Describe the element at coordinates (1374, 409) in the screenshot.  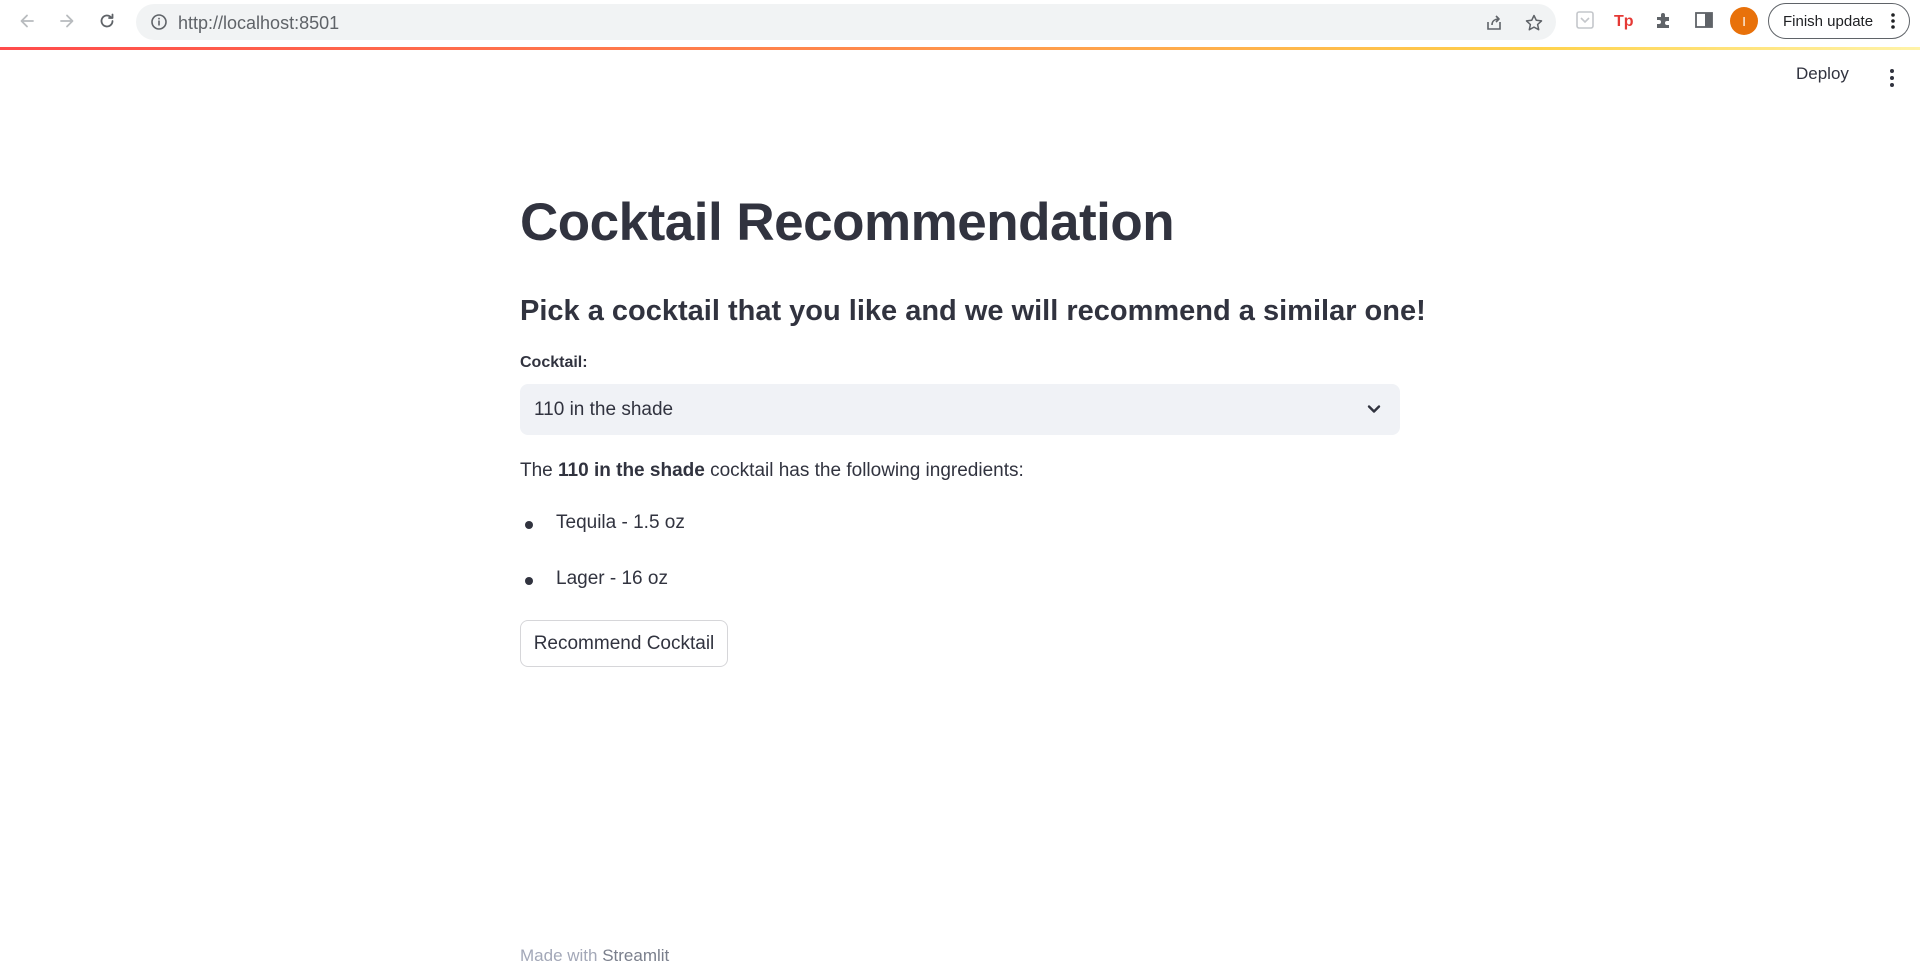
I see `chevron-down-icon` at that location.